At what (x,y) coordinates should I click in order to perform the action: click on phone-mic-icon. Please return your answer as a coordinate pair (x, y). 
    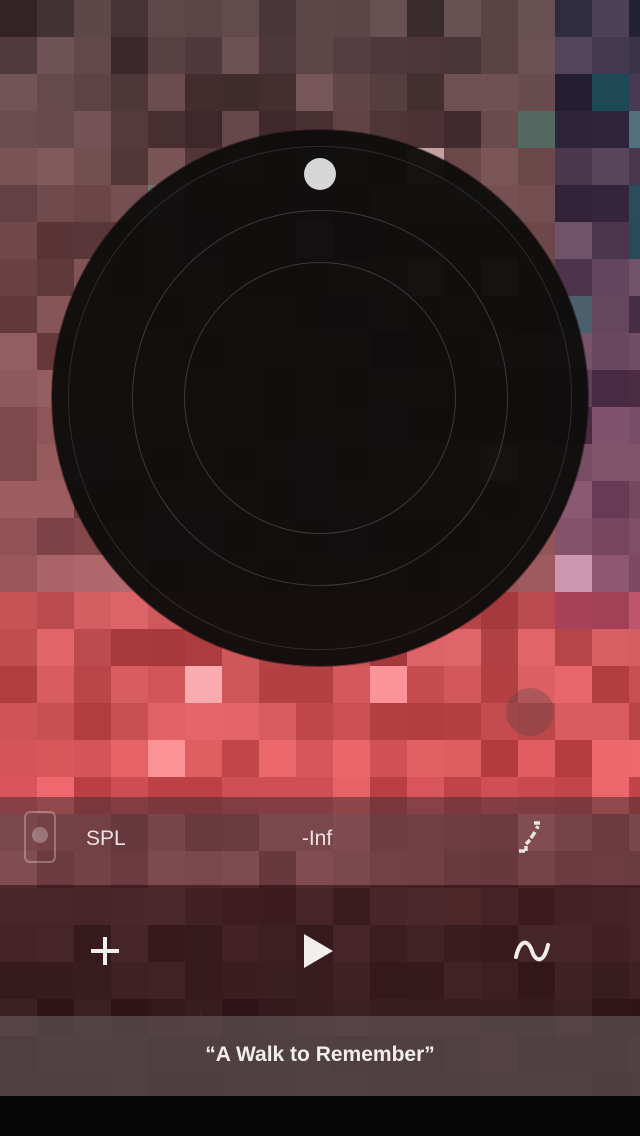
    Looking at the image, I should click on (40, 837).